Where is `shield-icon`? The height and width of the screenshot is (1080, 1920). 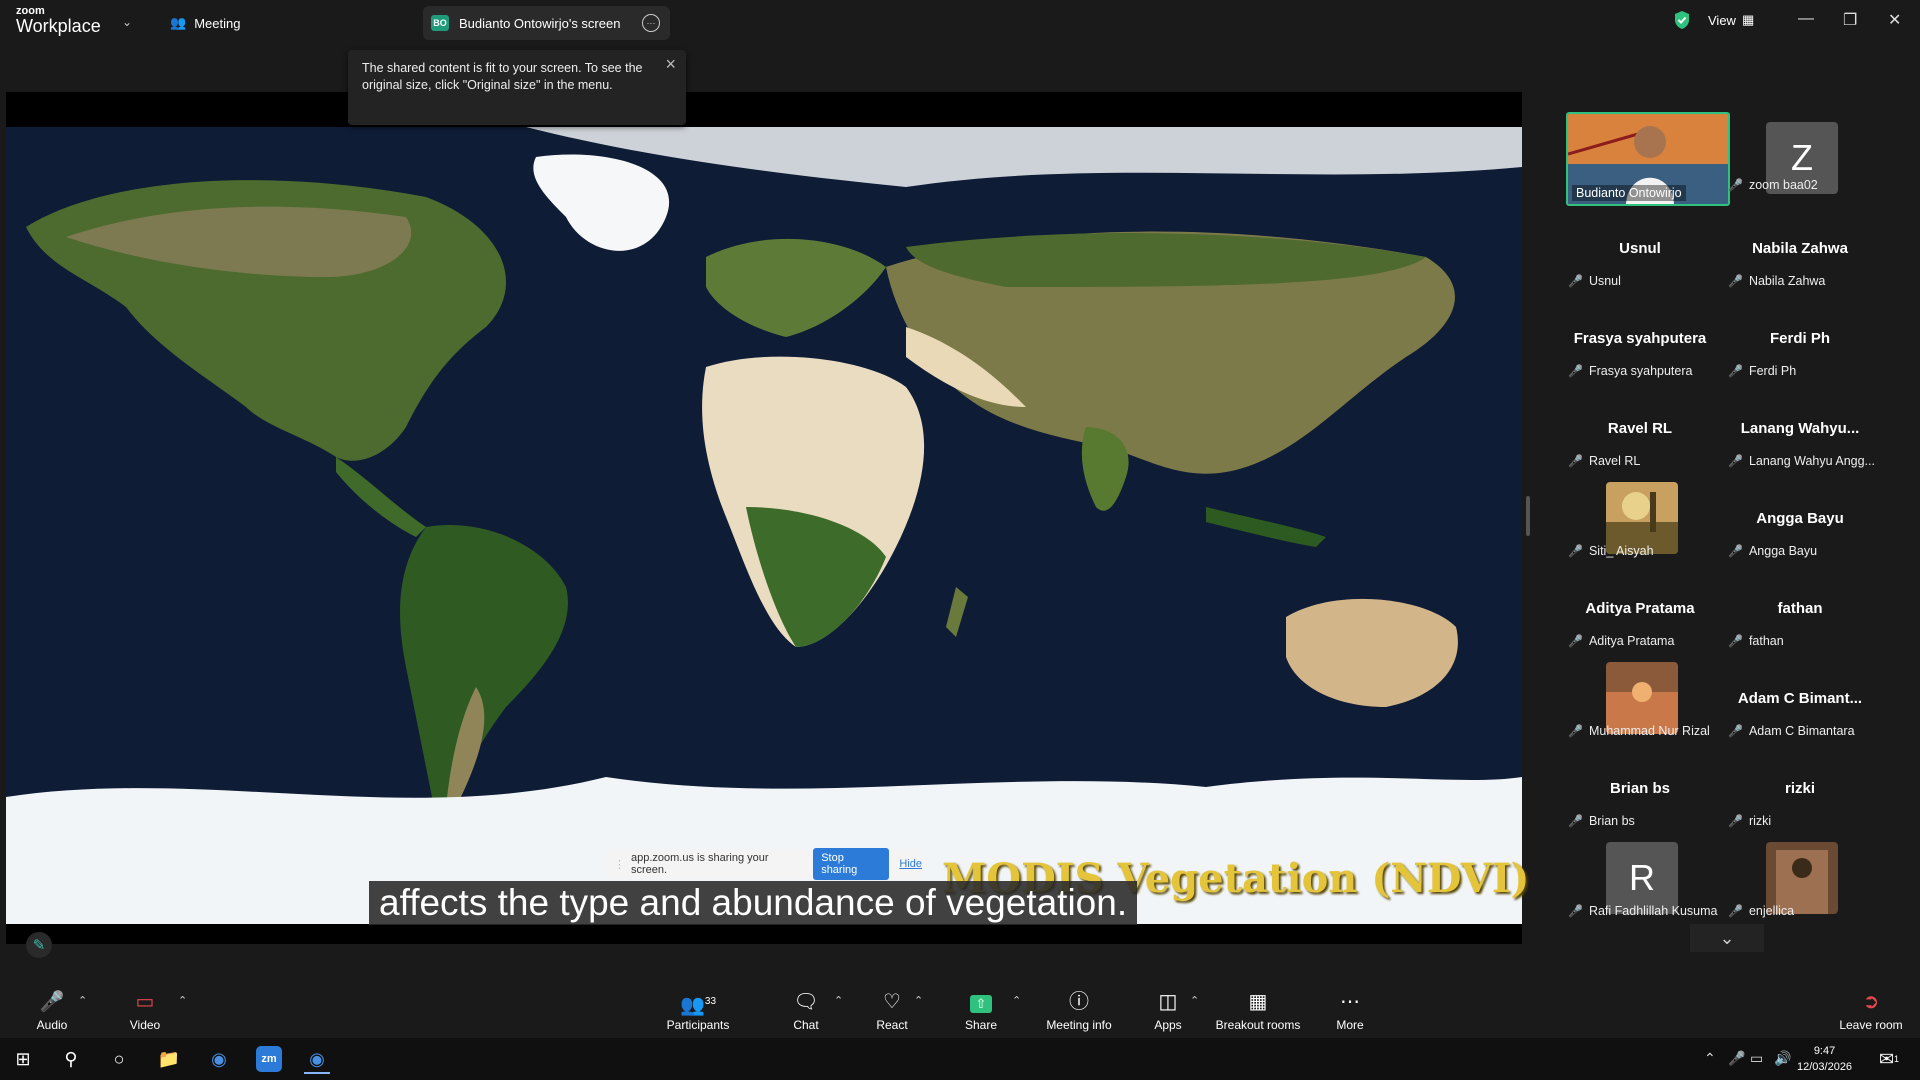 shield-icon is located at coordinates (1682, 20).